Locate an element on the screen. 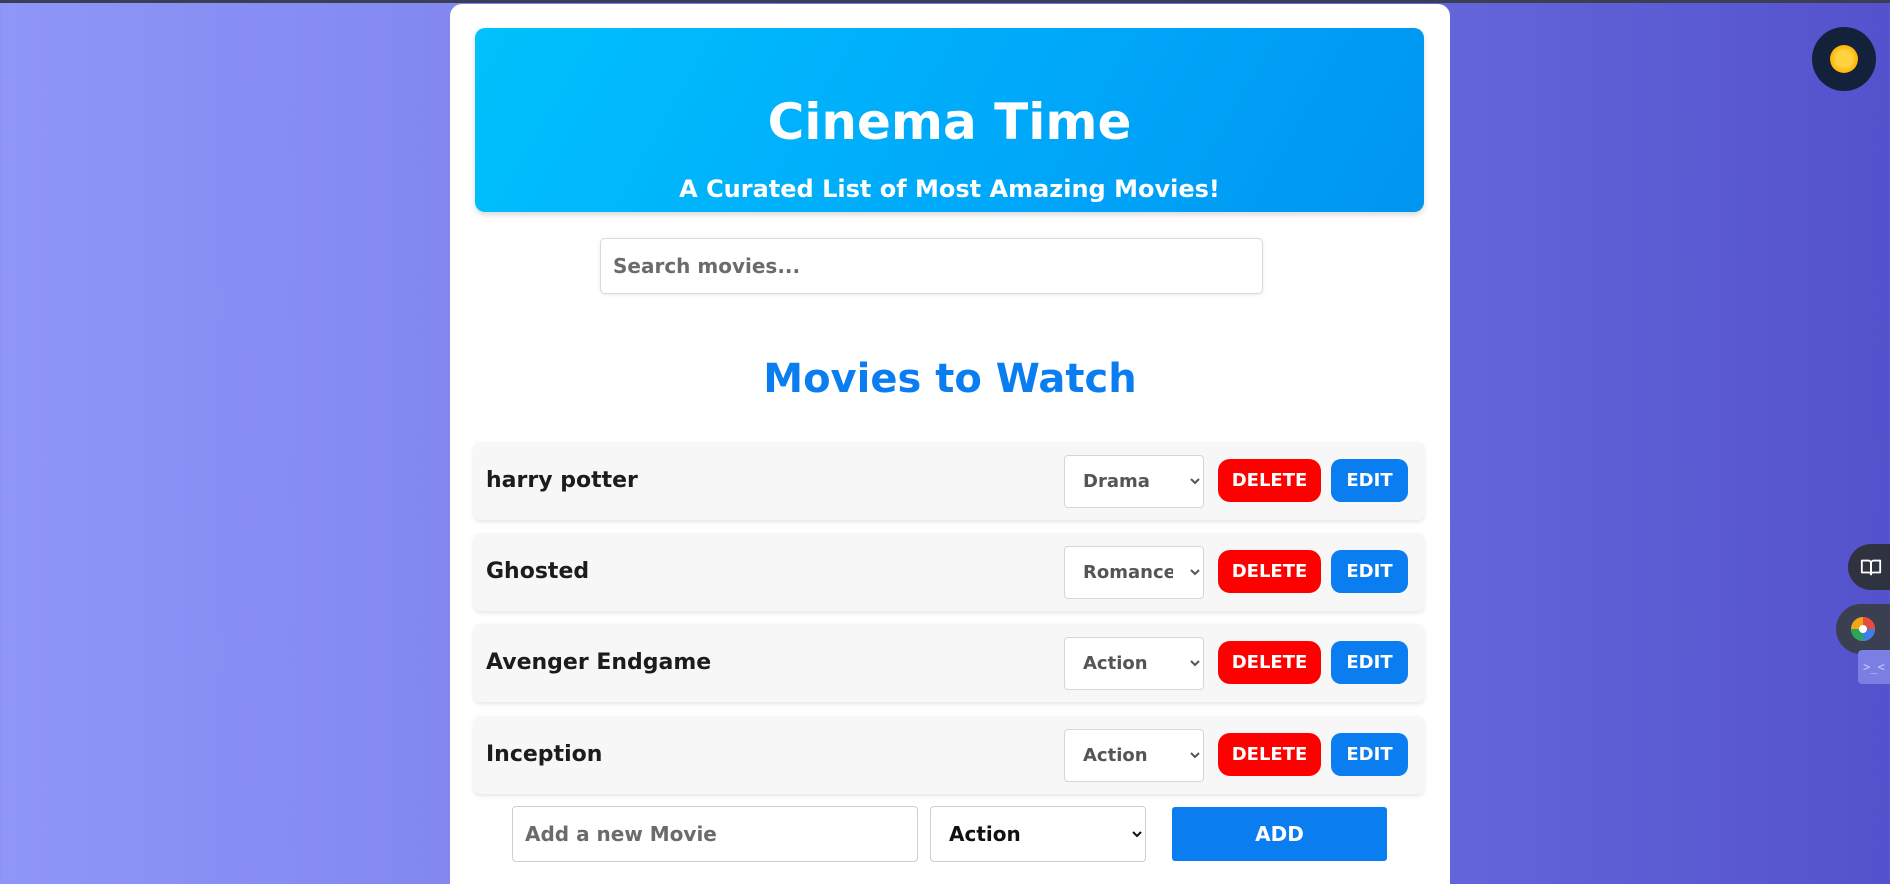  search-input is located at coordinates (931, 266).